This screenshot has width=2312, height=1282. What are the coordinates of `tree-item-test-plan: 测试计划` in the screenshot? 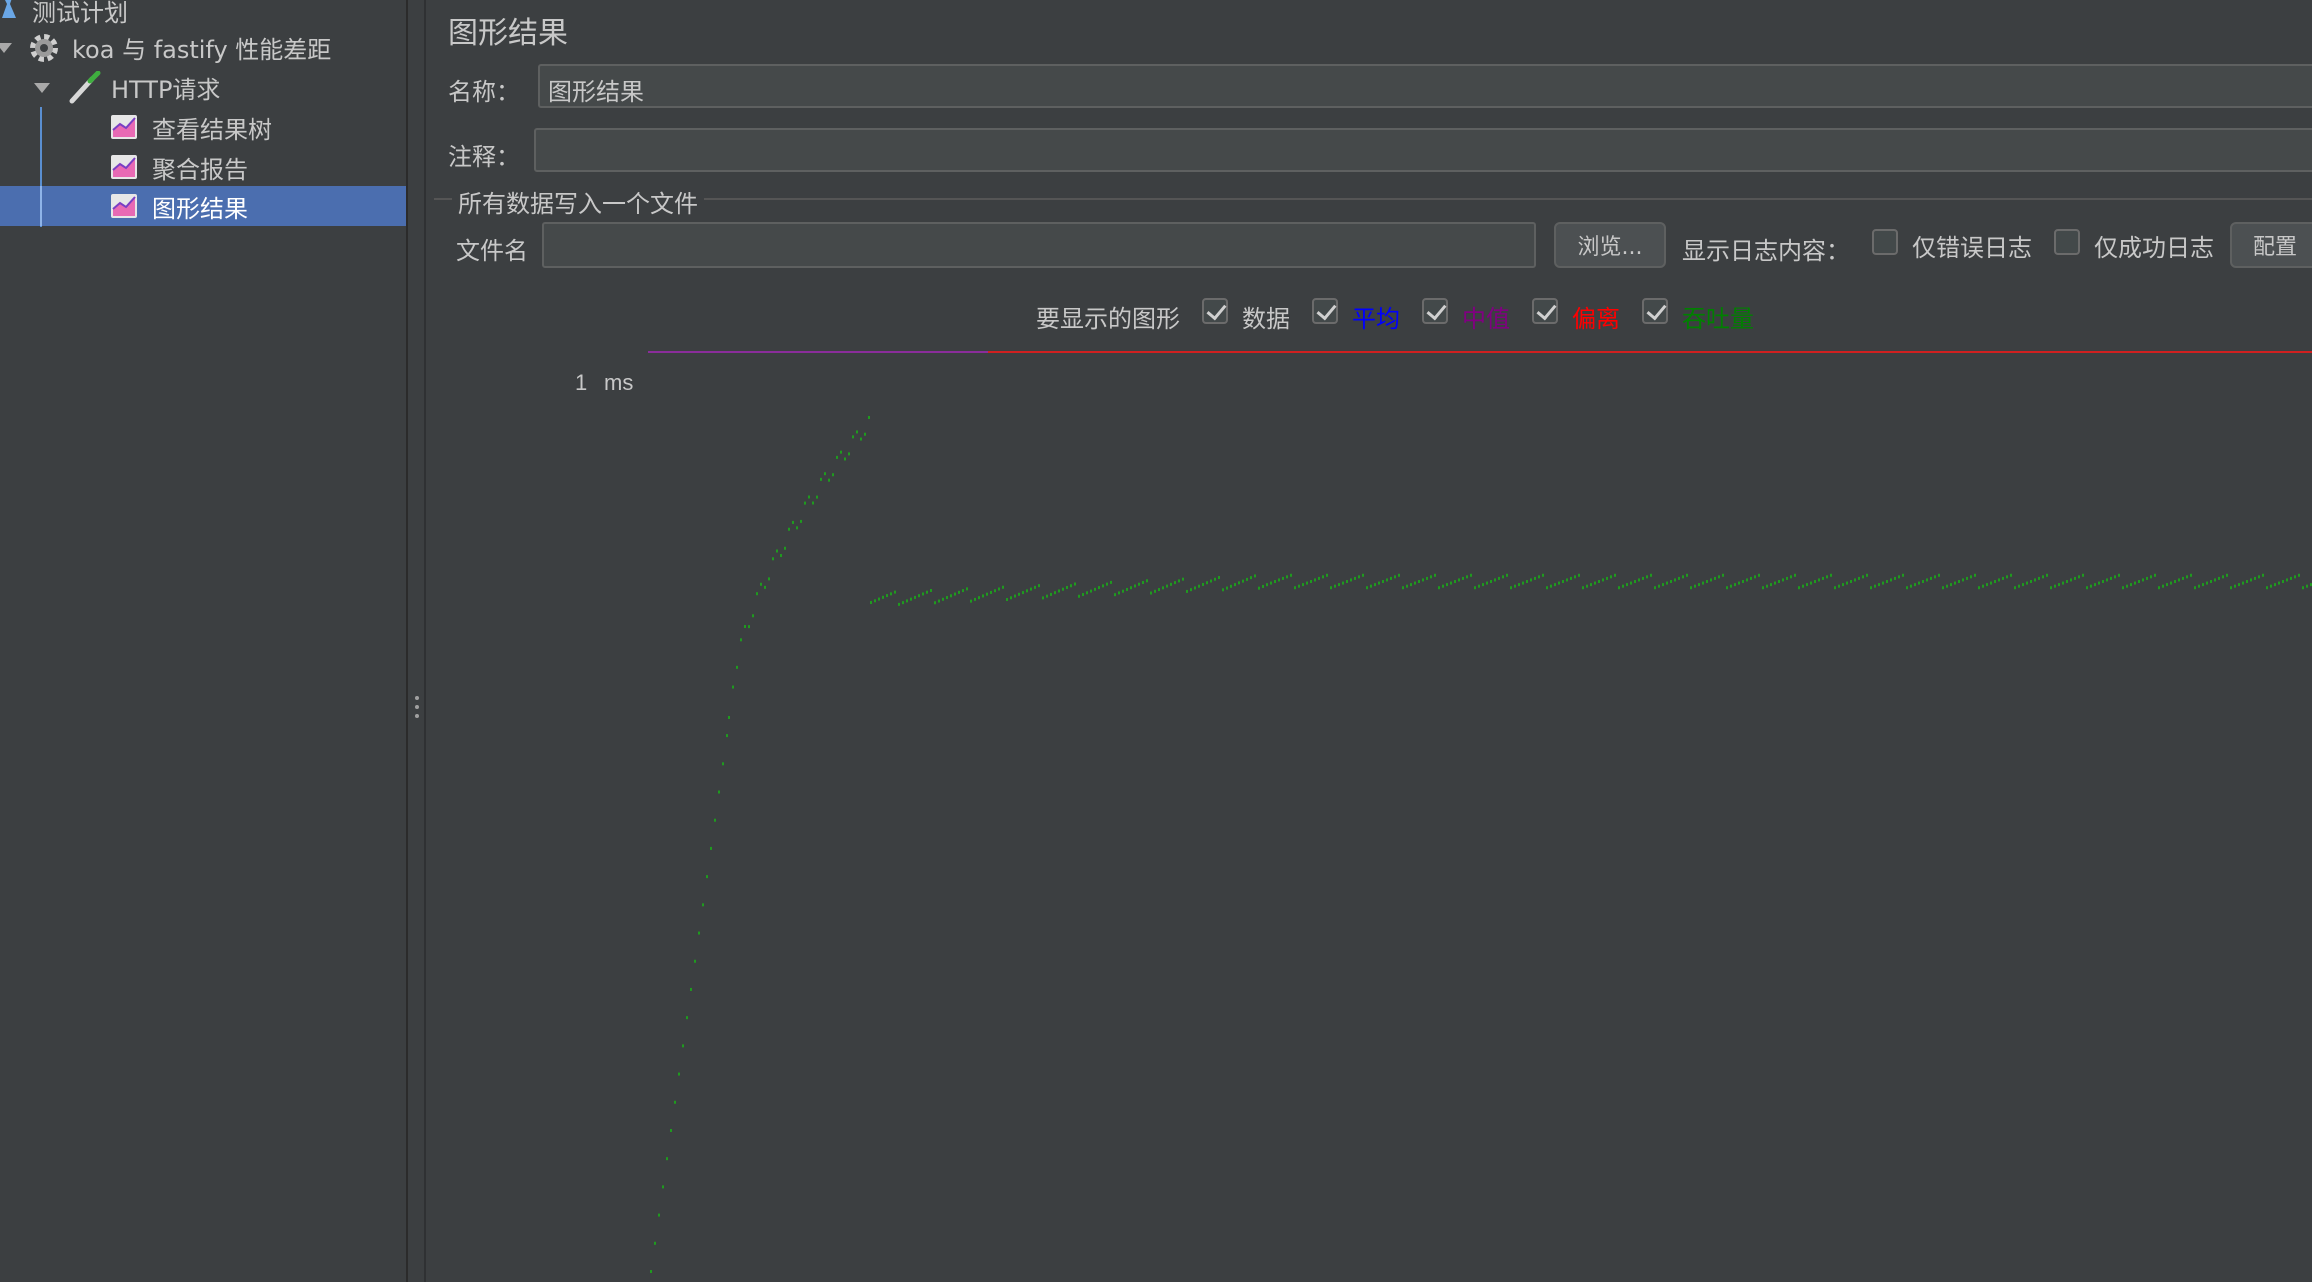 It's located at (203, 15).